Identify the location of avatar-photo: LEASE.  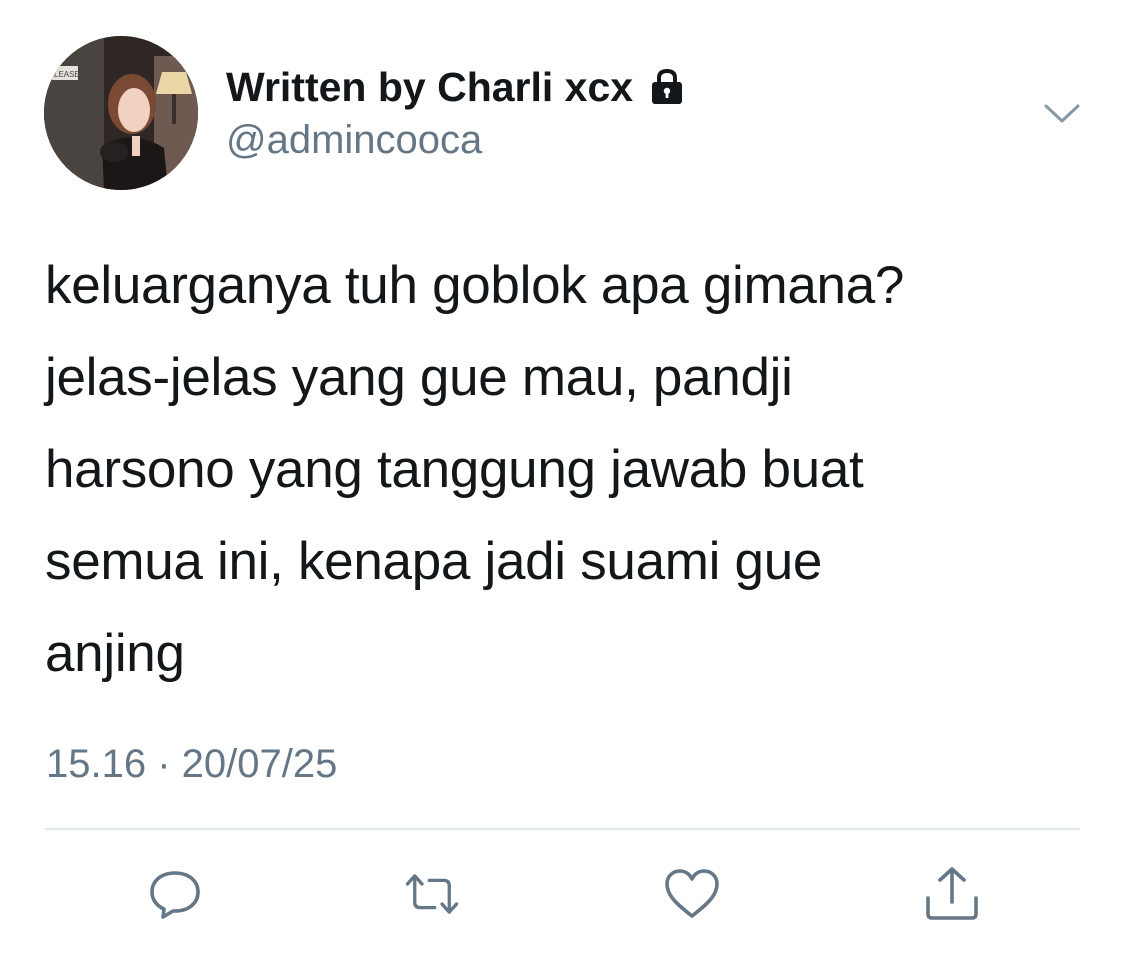
(121, 113).